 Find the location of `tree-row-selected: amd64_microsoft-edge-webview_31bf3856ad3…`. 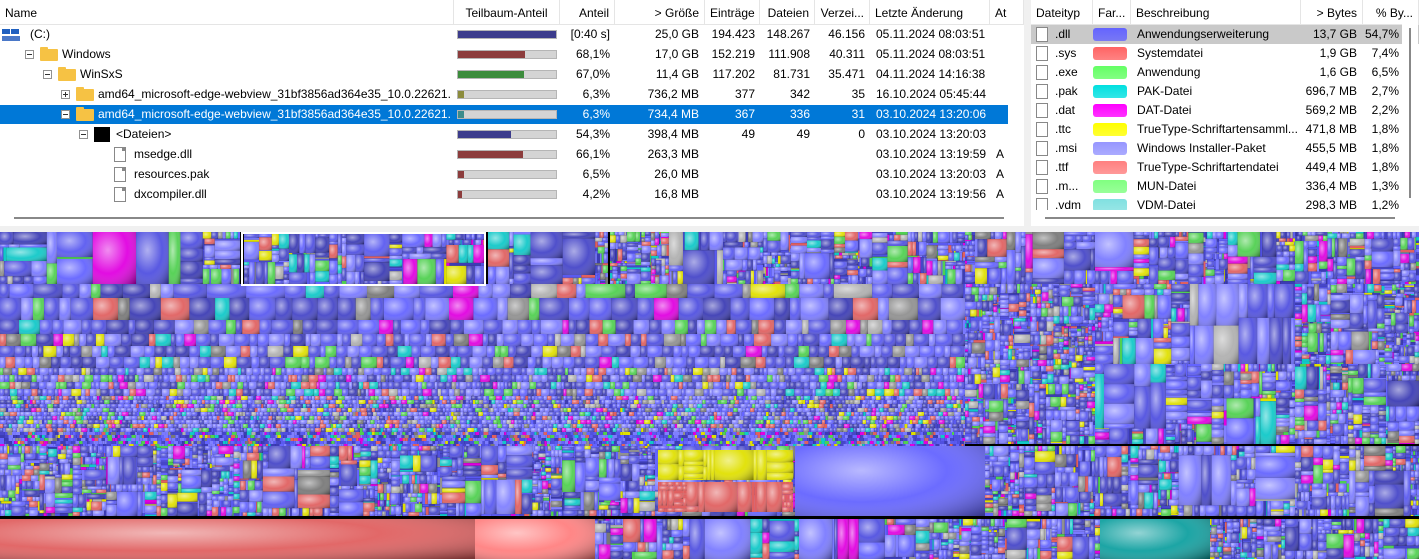

tree-row-selected: amd64_microsoft-edge-webview_31bf3856ad3… is located at coordinates (504, 114).